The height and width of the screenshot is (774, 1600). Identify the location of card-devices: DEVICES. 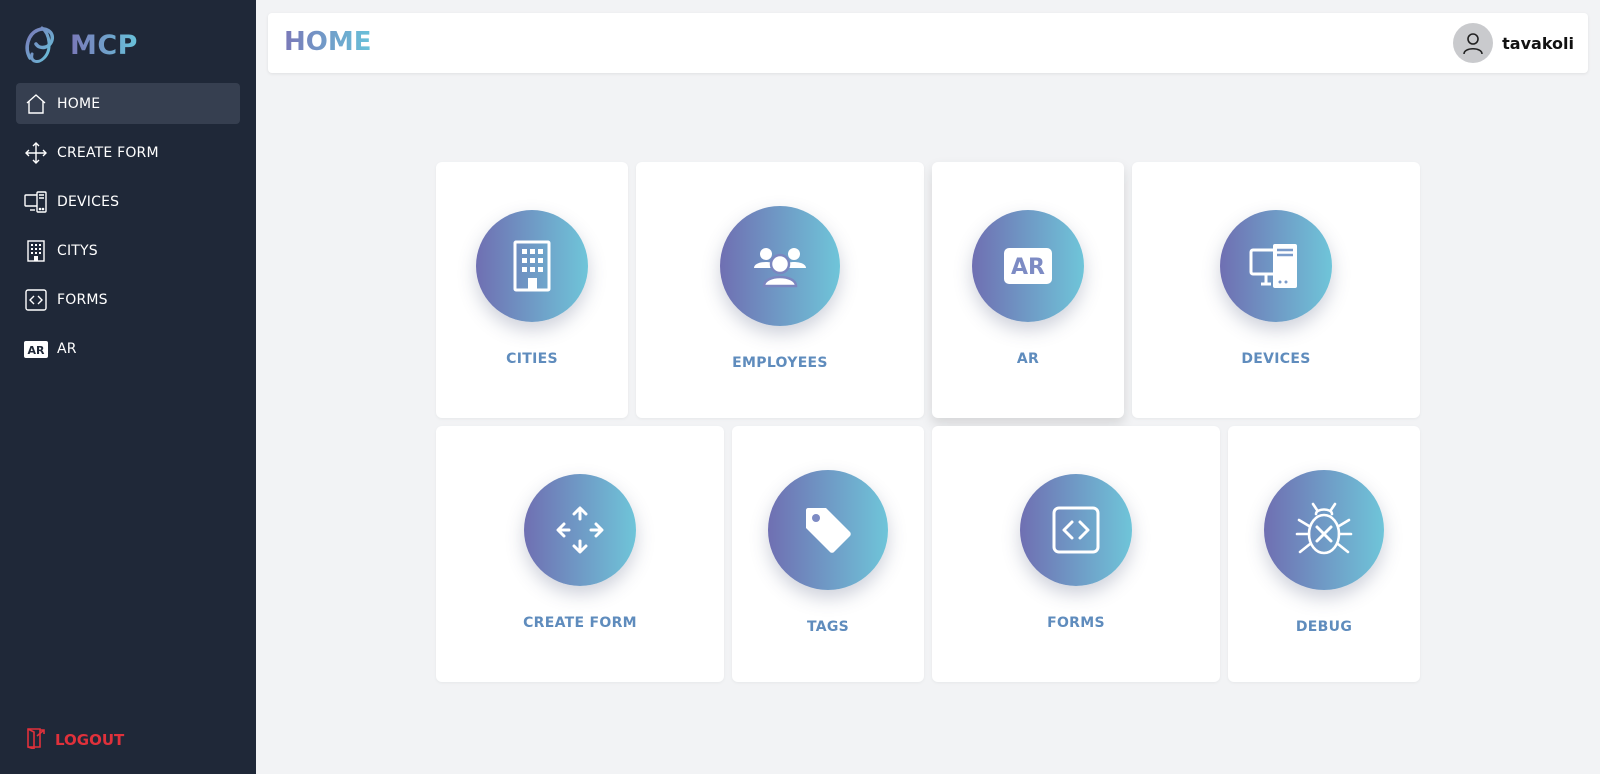
(1276, 290).